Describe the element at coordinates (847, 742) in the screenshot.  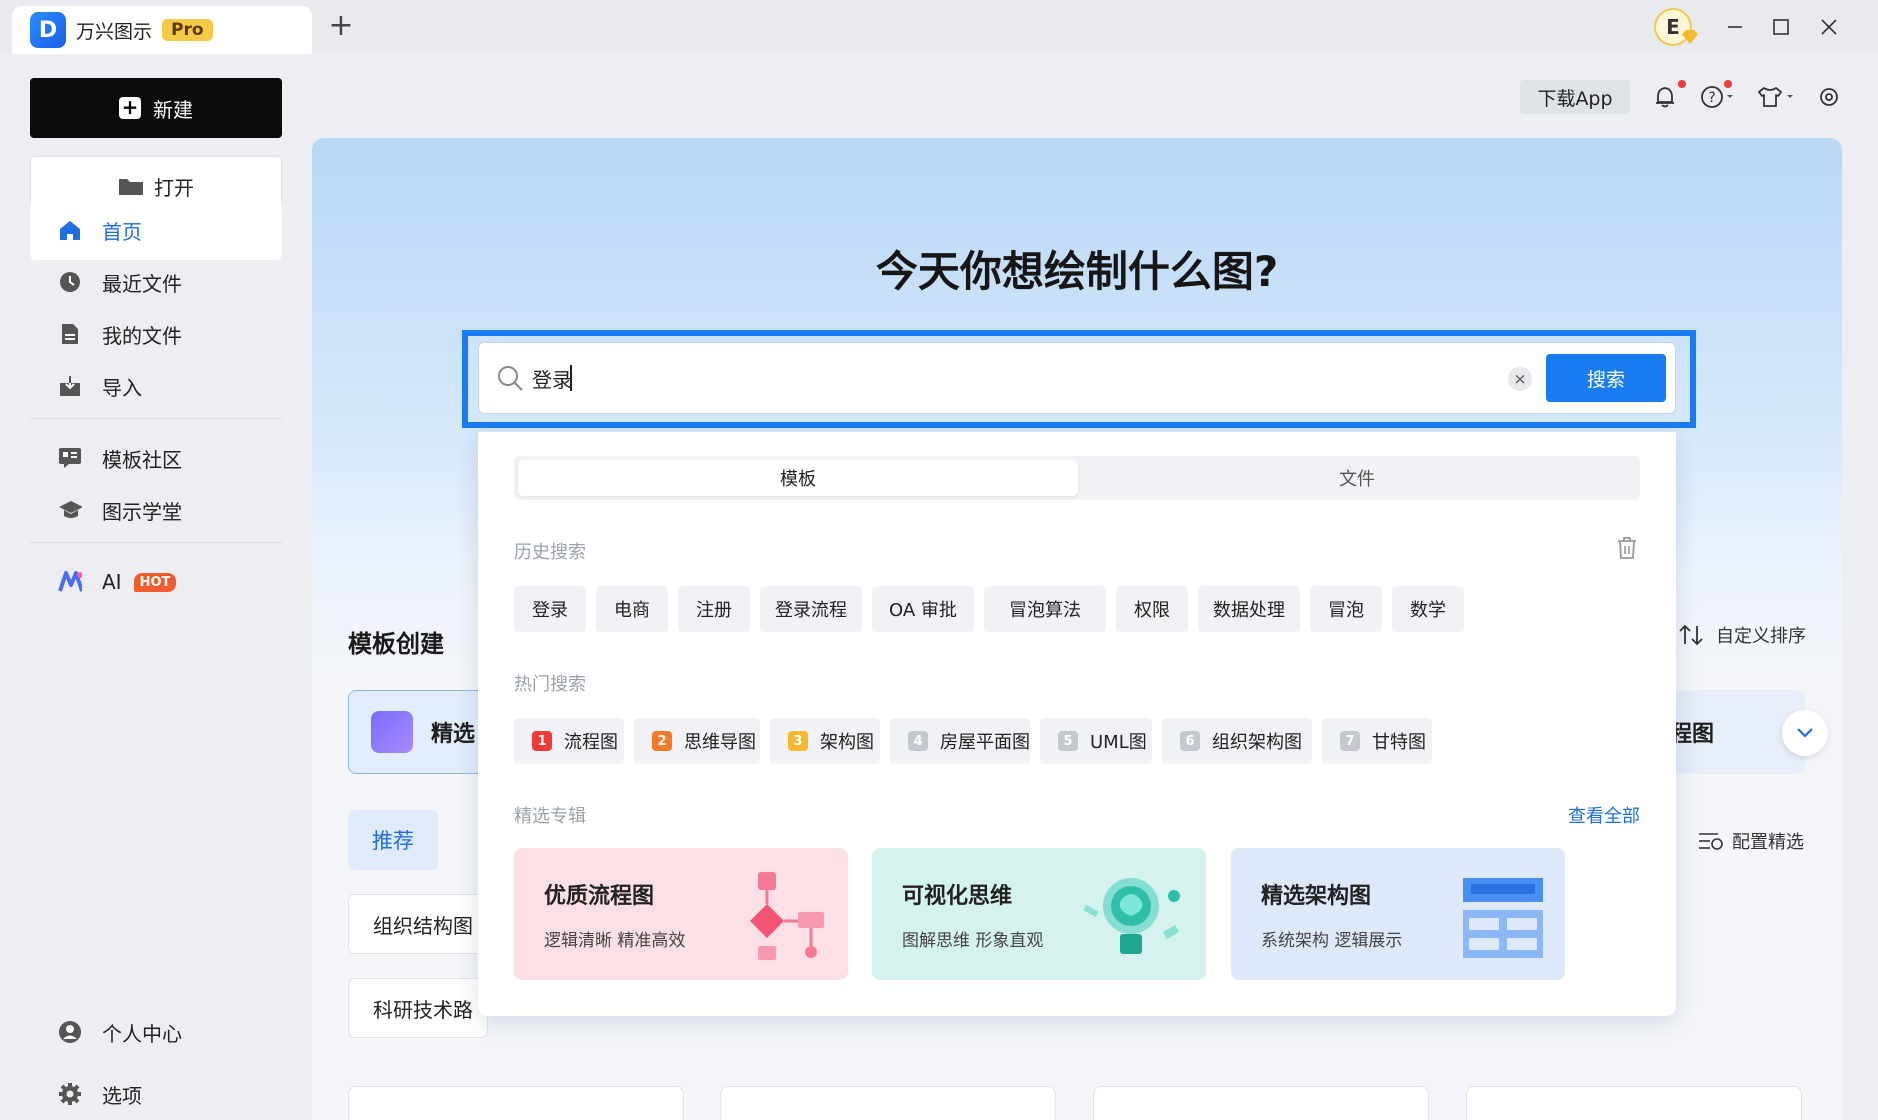
I see `hot-search-label: 架构图` at that location.